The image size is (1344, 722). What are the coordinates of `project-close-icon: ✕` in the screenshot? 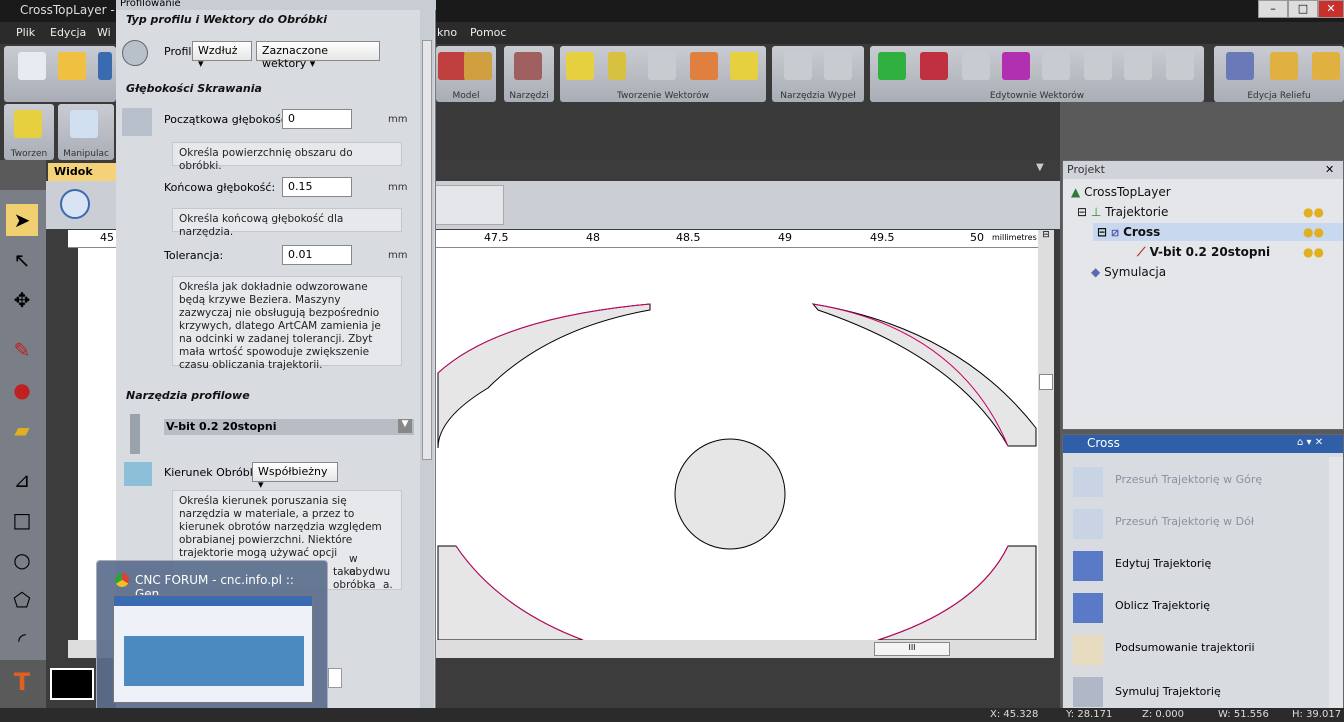 It's located at (1329, 169).